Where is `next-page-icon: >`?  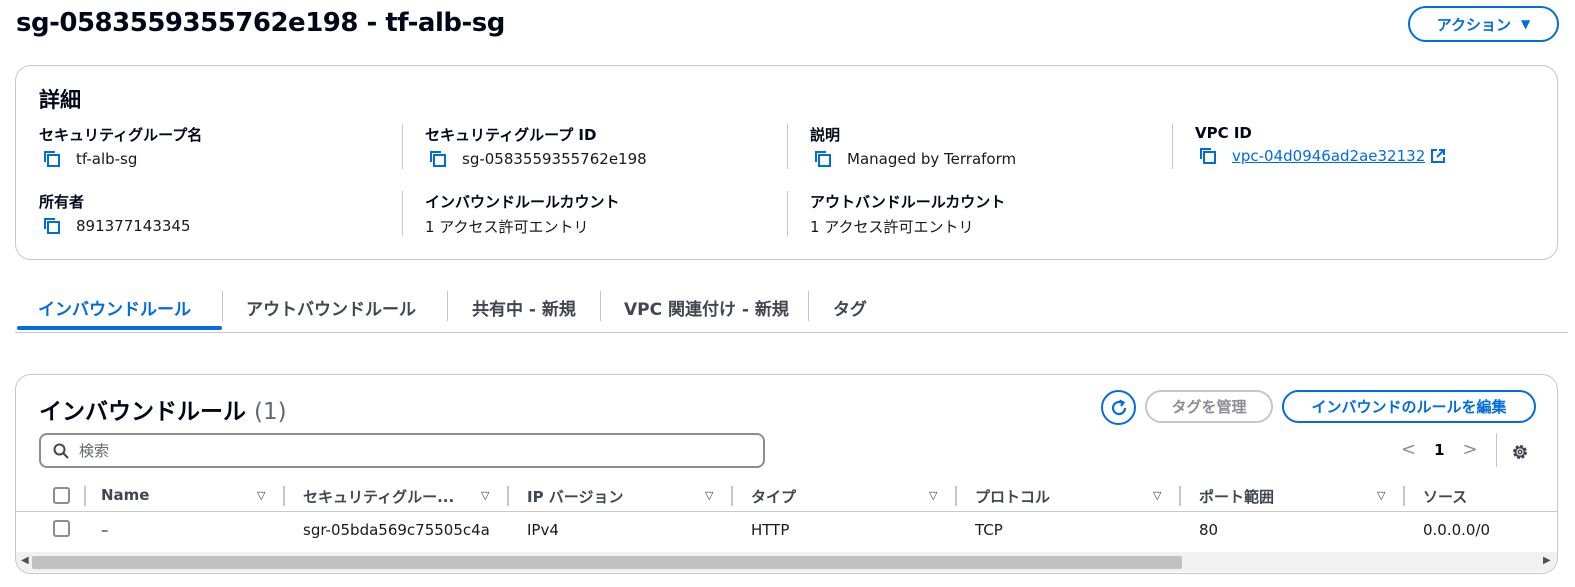
next-page-icon: > is located at coordinates (1470, 449).